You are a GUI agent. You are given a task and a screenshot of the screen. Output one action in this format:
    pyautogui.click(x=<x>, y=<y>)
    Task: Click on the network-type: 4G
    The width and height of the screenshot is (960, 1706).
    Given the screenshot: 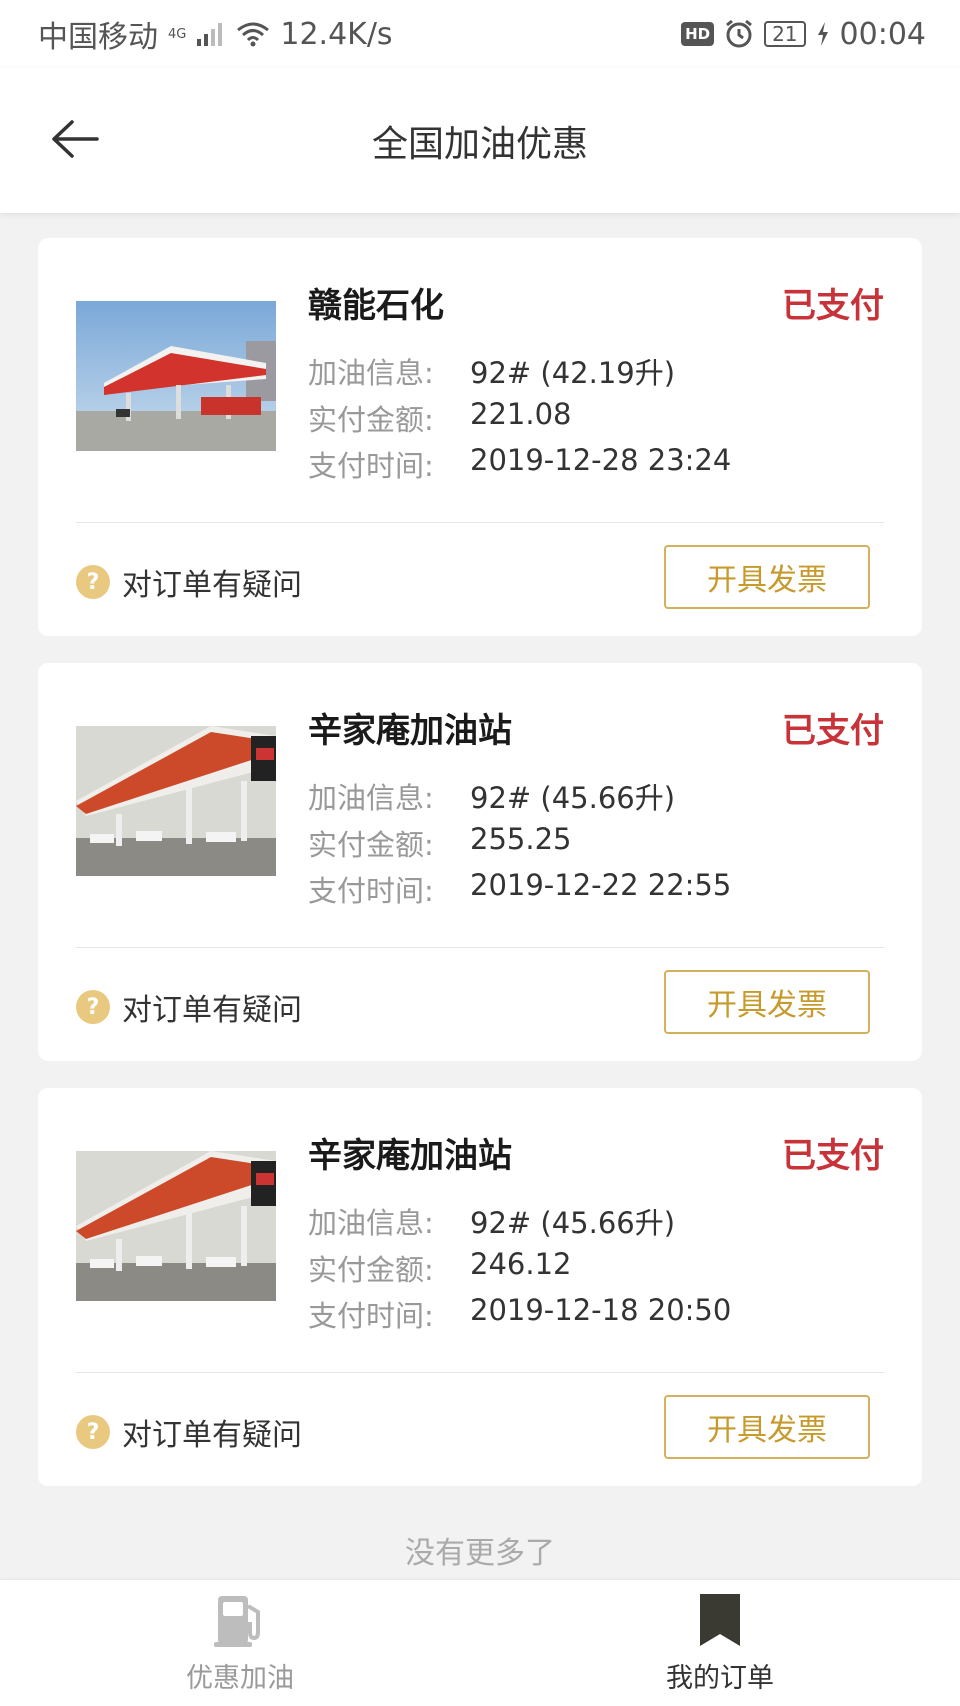 What is the action you would take?
    pyautogui.click(x=177, y=34)
    